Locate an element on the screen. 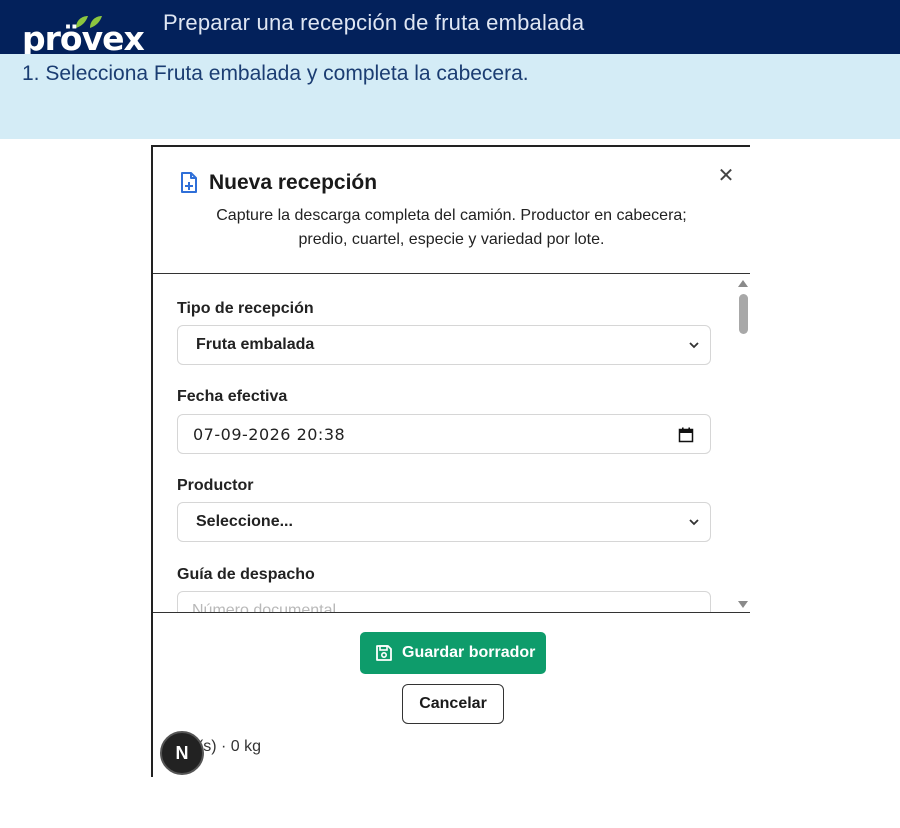  footer-divider is located at coordinates (451, 612).